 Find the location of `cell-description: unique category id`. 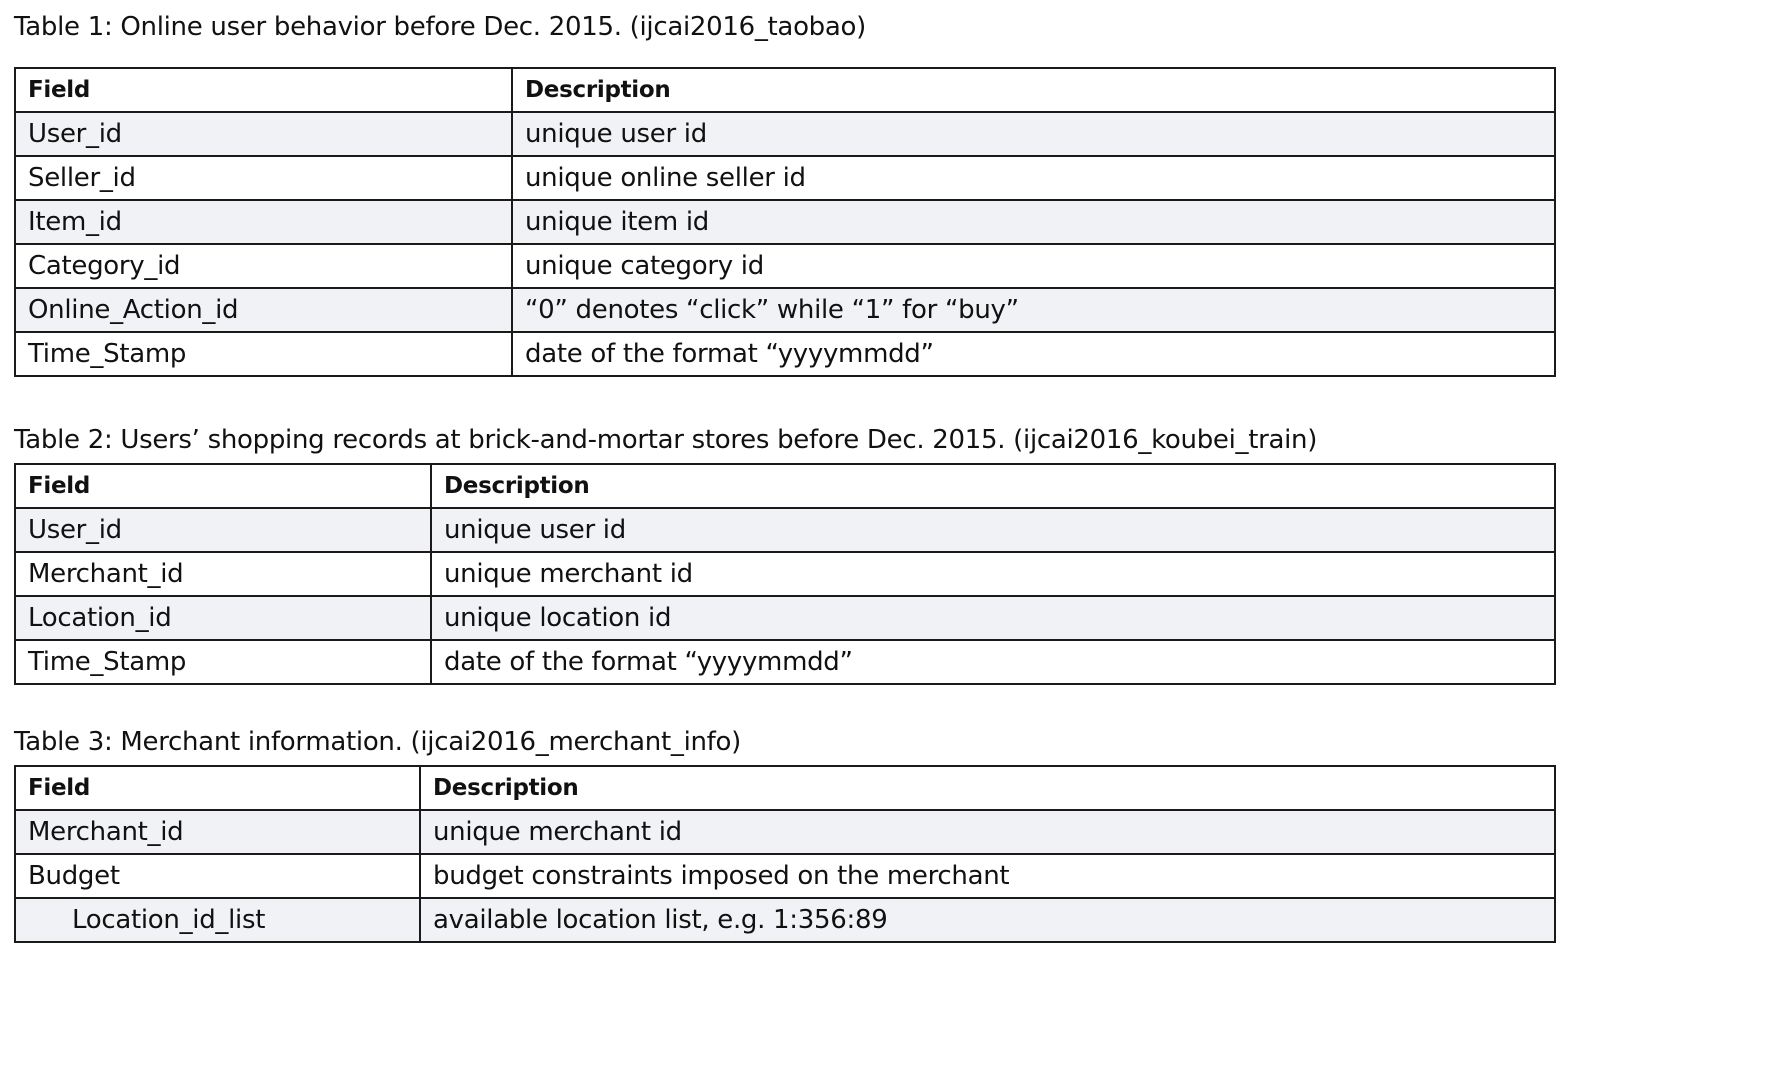

cell-description: unique category id is located at coordinates (1033, 266).